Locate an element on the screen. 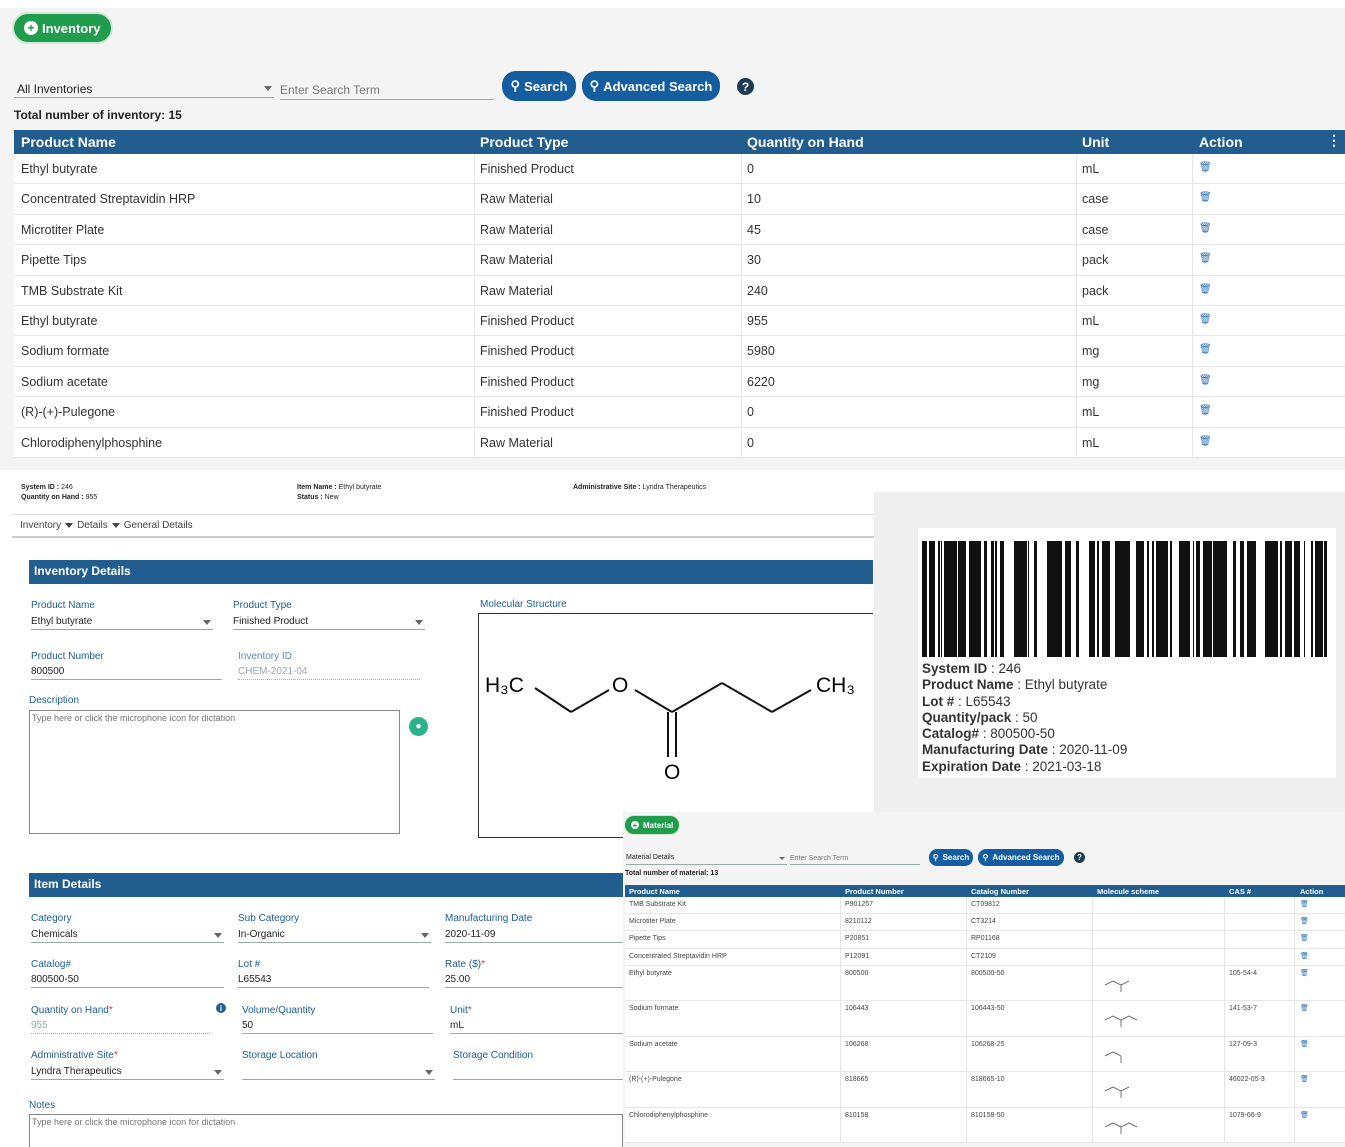  table-row: Pipette Tips Raw Material 30 pack 🗑 is located at coordinates (679, 260).